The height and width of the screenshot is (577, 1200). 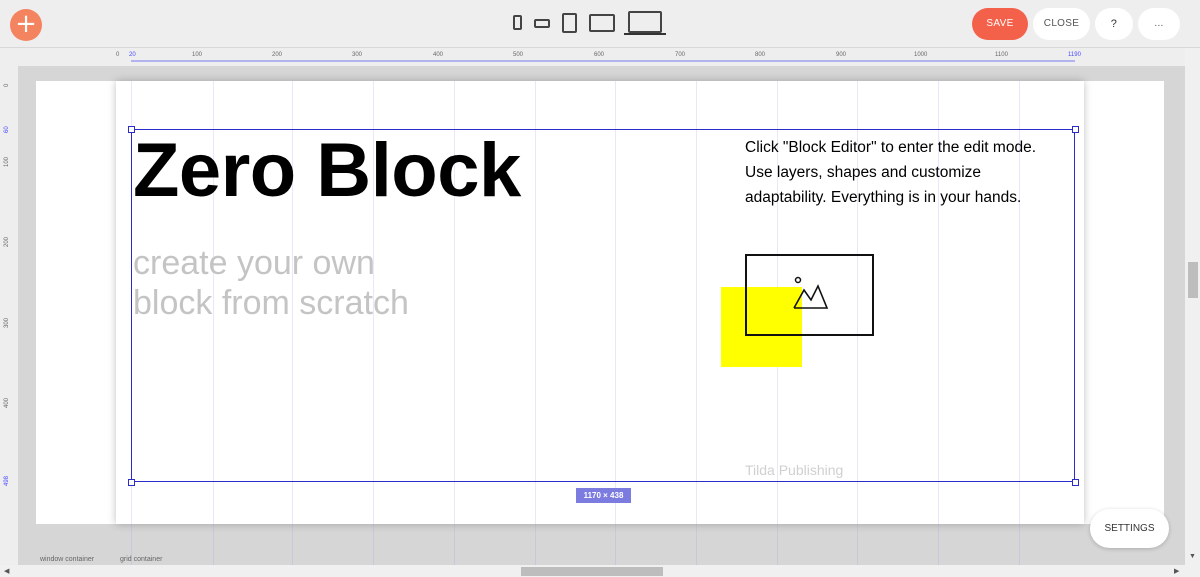 I want to click on resize-handle-top-right, so click(x=1075, y=129).